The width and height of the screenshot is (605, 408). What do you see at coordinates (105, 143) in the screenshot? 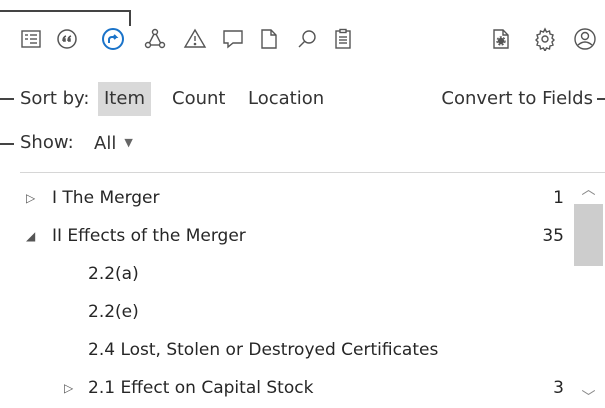
I see `show-value: All` at bounding box center [105, 143].